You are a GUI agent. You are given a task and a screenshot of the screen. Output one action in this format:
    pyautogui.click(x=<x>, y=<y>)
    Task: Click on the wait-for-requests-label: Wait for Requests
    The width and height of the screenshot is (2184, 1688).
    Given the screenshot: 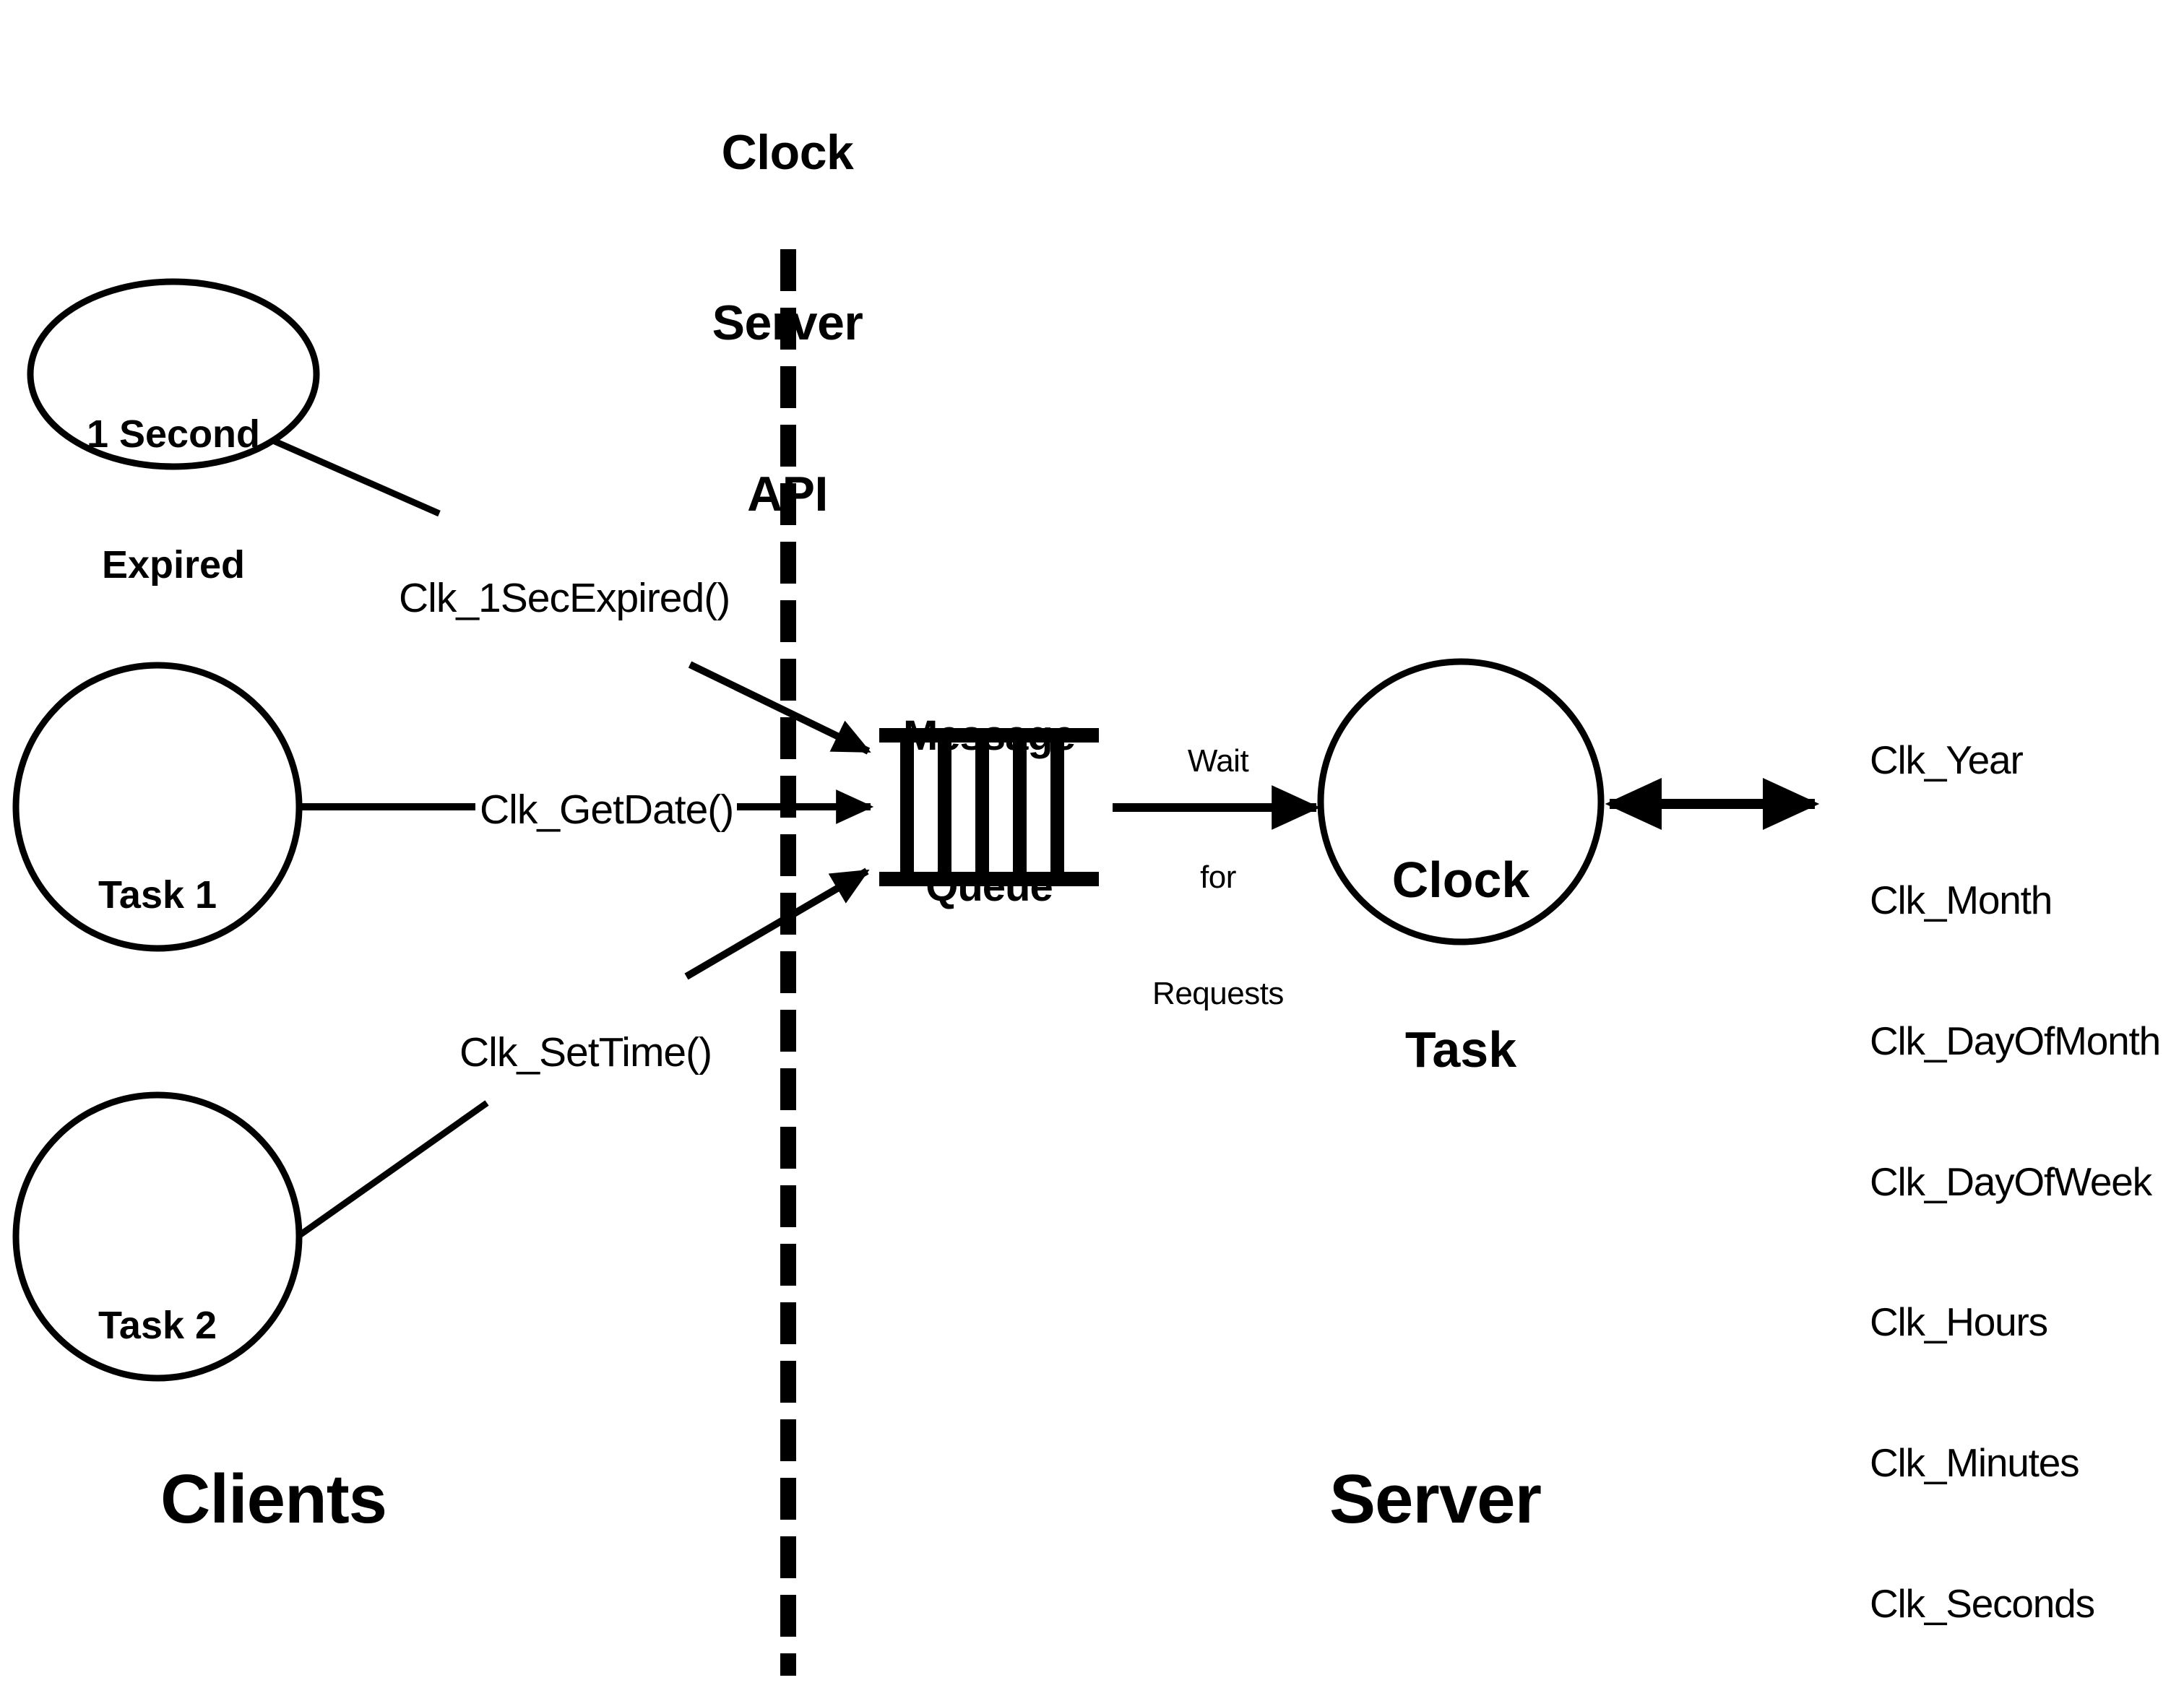 What is the action you would take?
    pyautogui.click(x=1218, y=878)
    